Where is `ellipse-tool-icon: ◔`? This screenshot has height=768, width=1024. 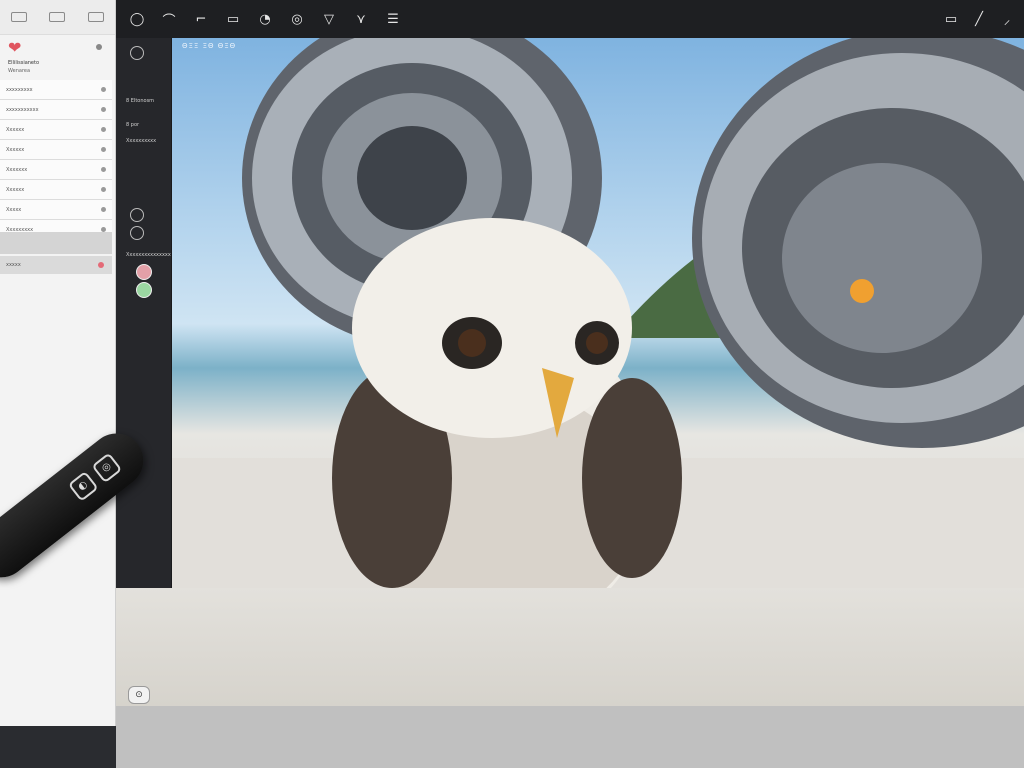 ellipse-tool-icon: ◔ is located at coordinates (265, 19).